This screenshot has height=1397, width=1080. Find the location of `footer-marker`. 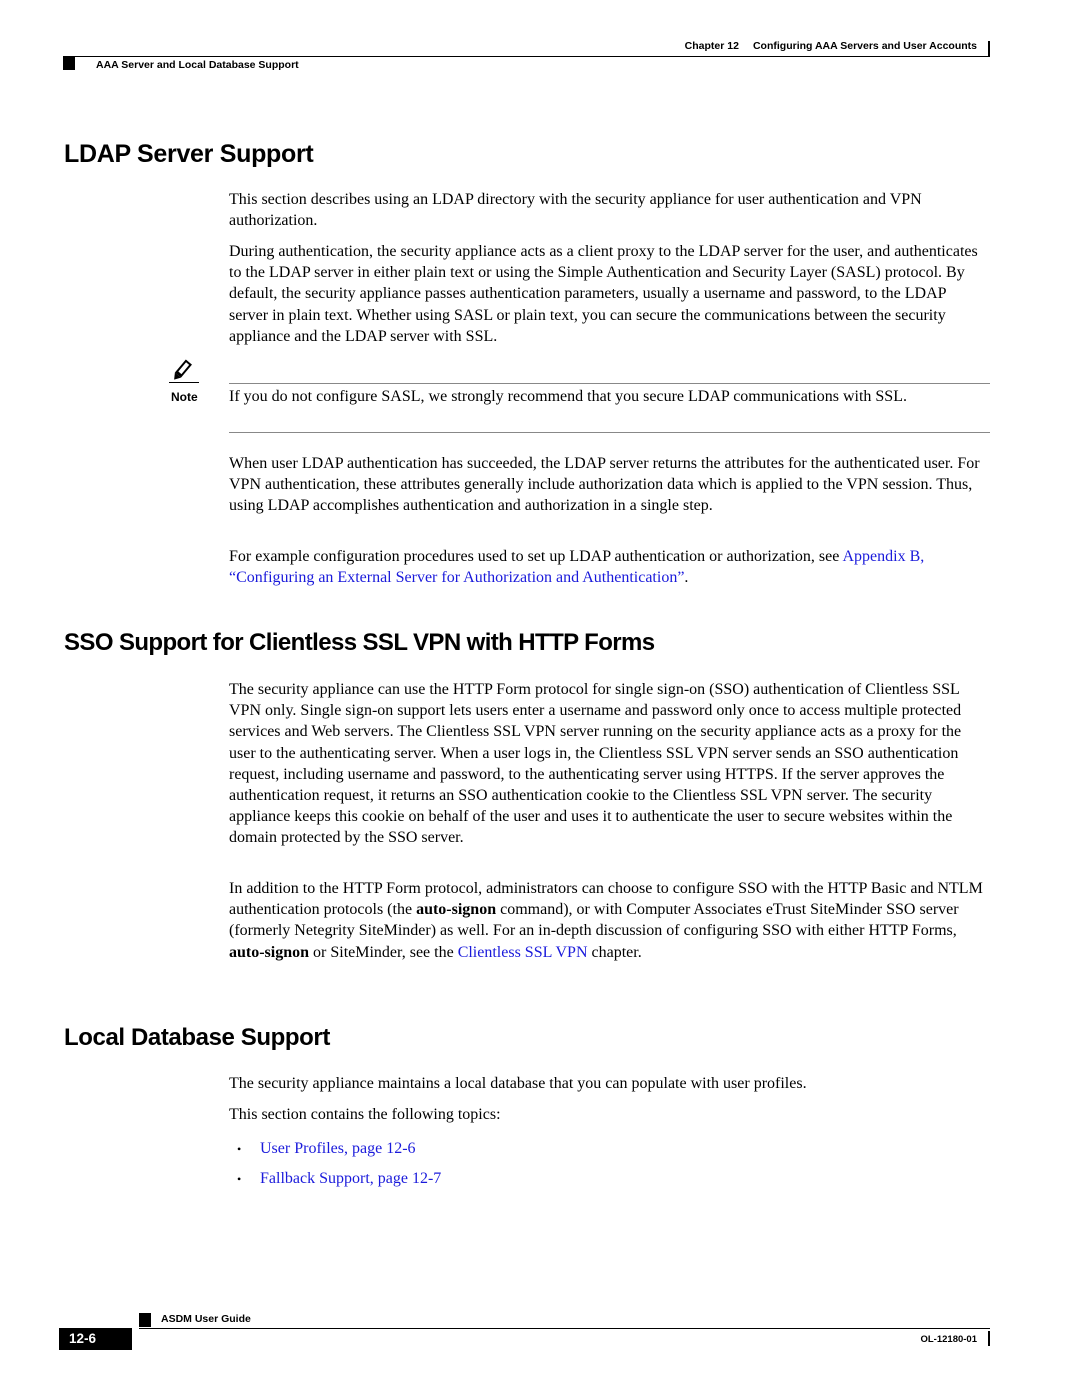

footer-marker is located at coordinates (145, 1320).